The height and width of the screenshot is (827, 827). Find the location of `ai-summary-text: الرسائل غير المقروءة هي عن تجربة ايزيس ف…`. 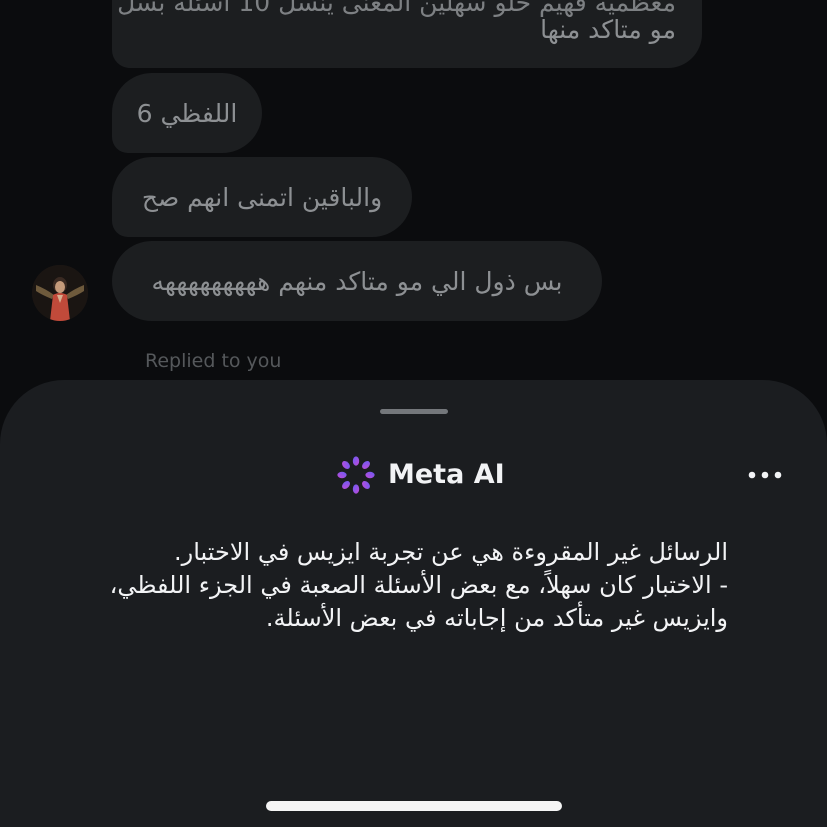

ai-summary-text: الرسائل غير المقروءة هي عن تجربة ايزيس ف… is located at coordinates (392, 585).